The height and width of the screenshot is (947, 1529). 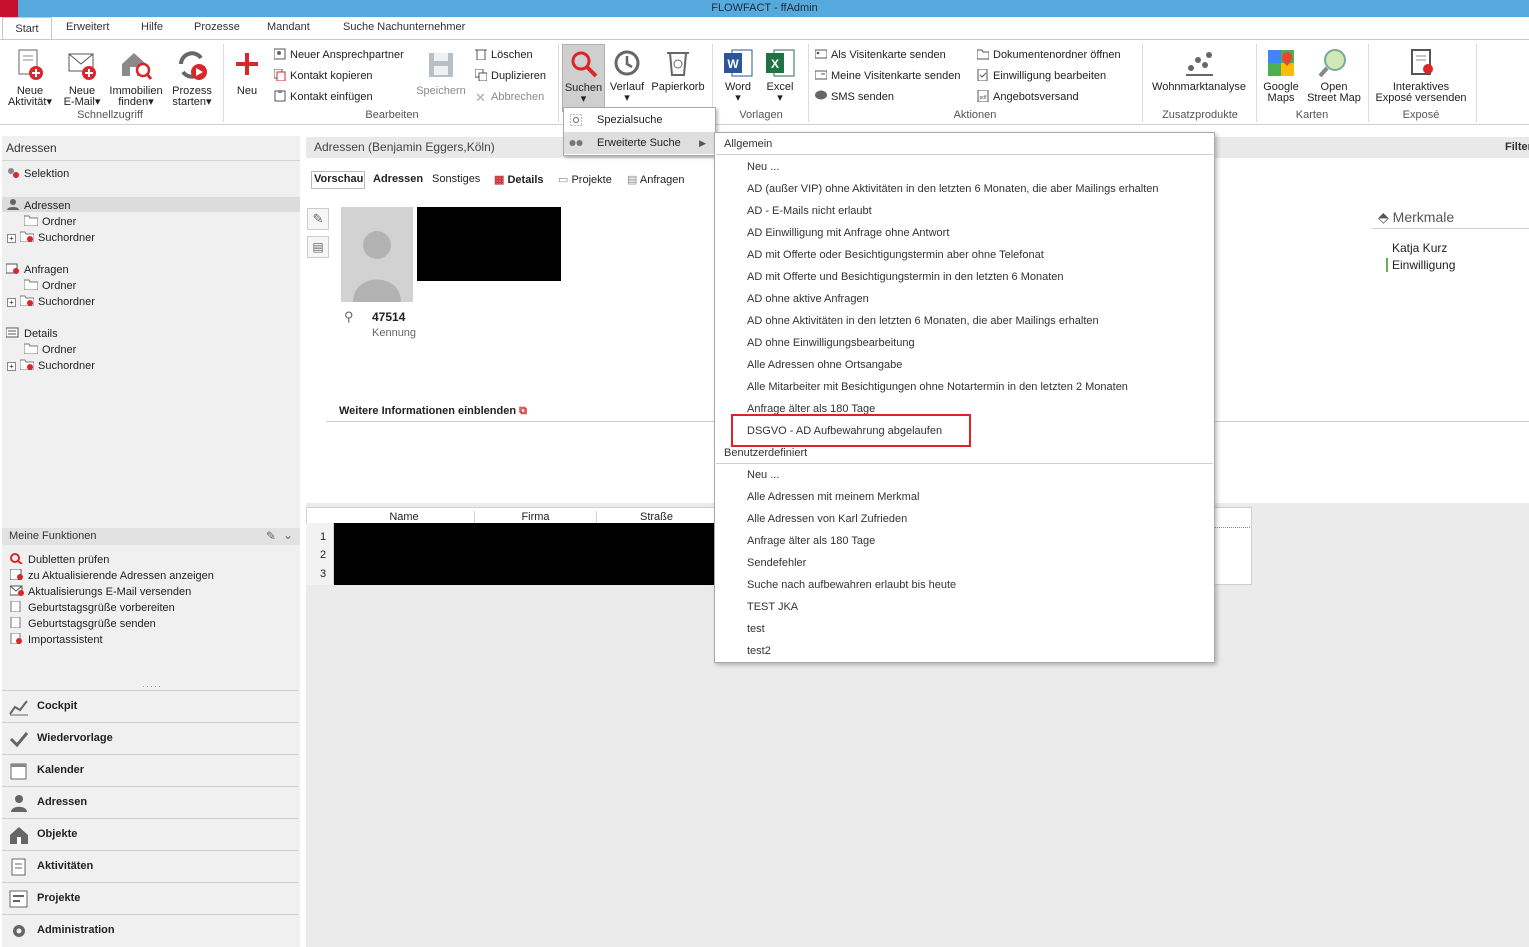 I want to click on nav-objekte: Objekte, so click(x=150, y=833).